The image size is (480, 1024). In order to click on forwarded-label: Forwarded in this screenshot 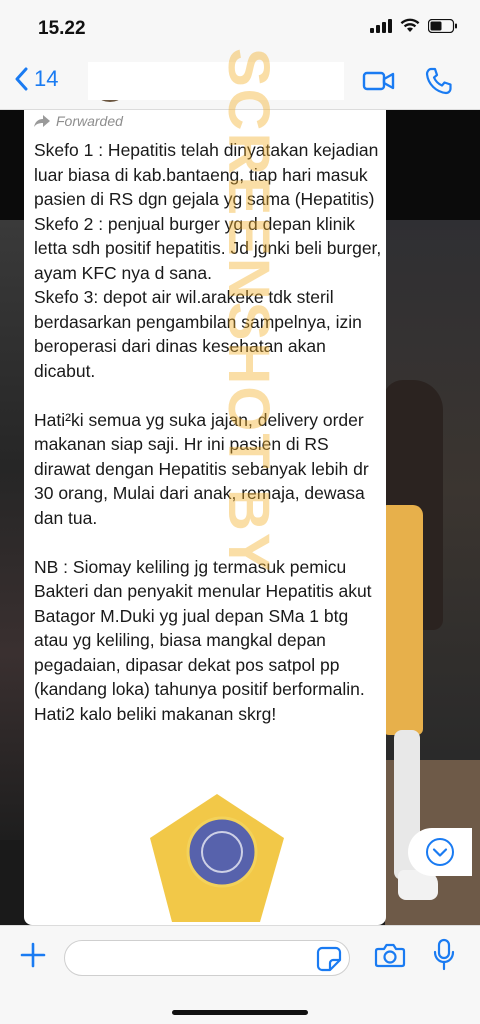, I will do `click(78, 121)`.